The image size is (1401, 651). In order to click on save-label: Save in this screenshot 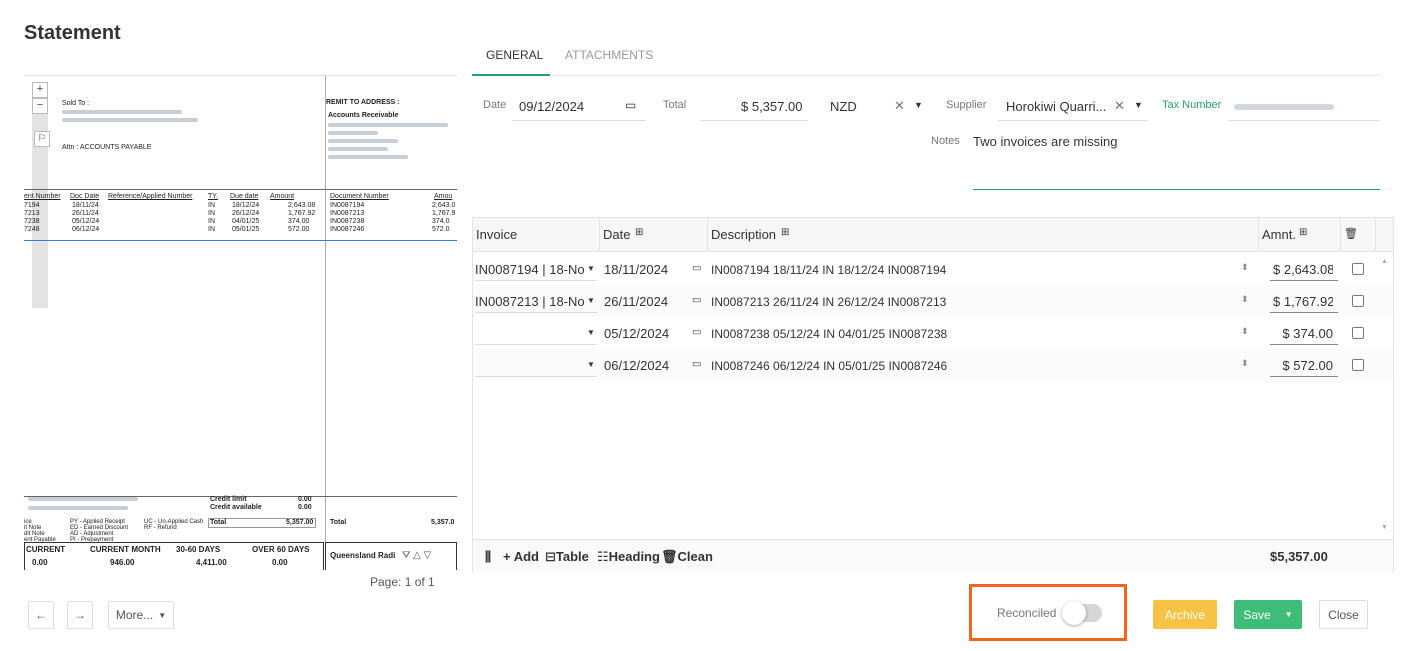, I will do `click(1257, 614)`.